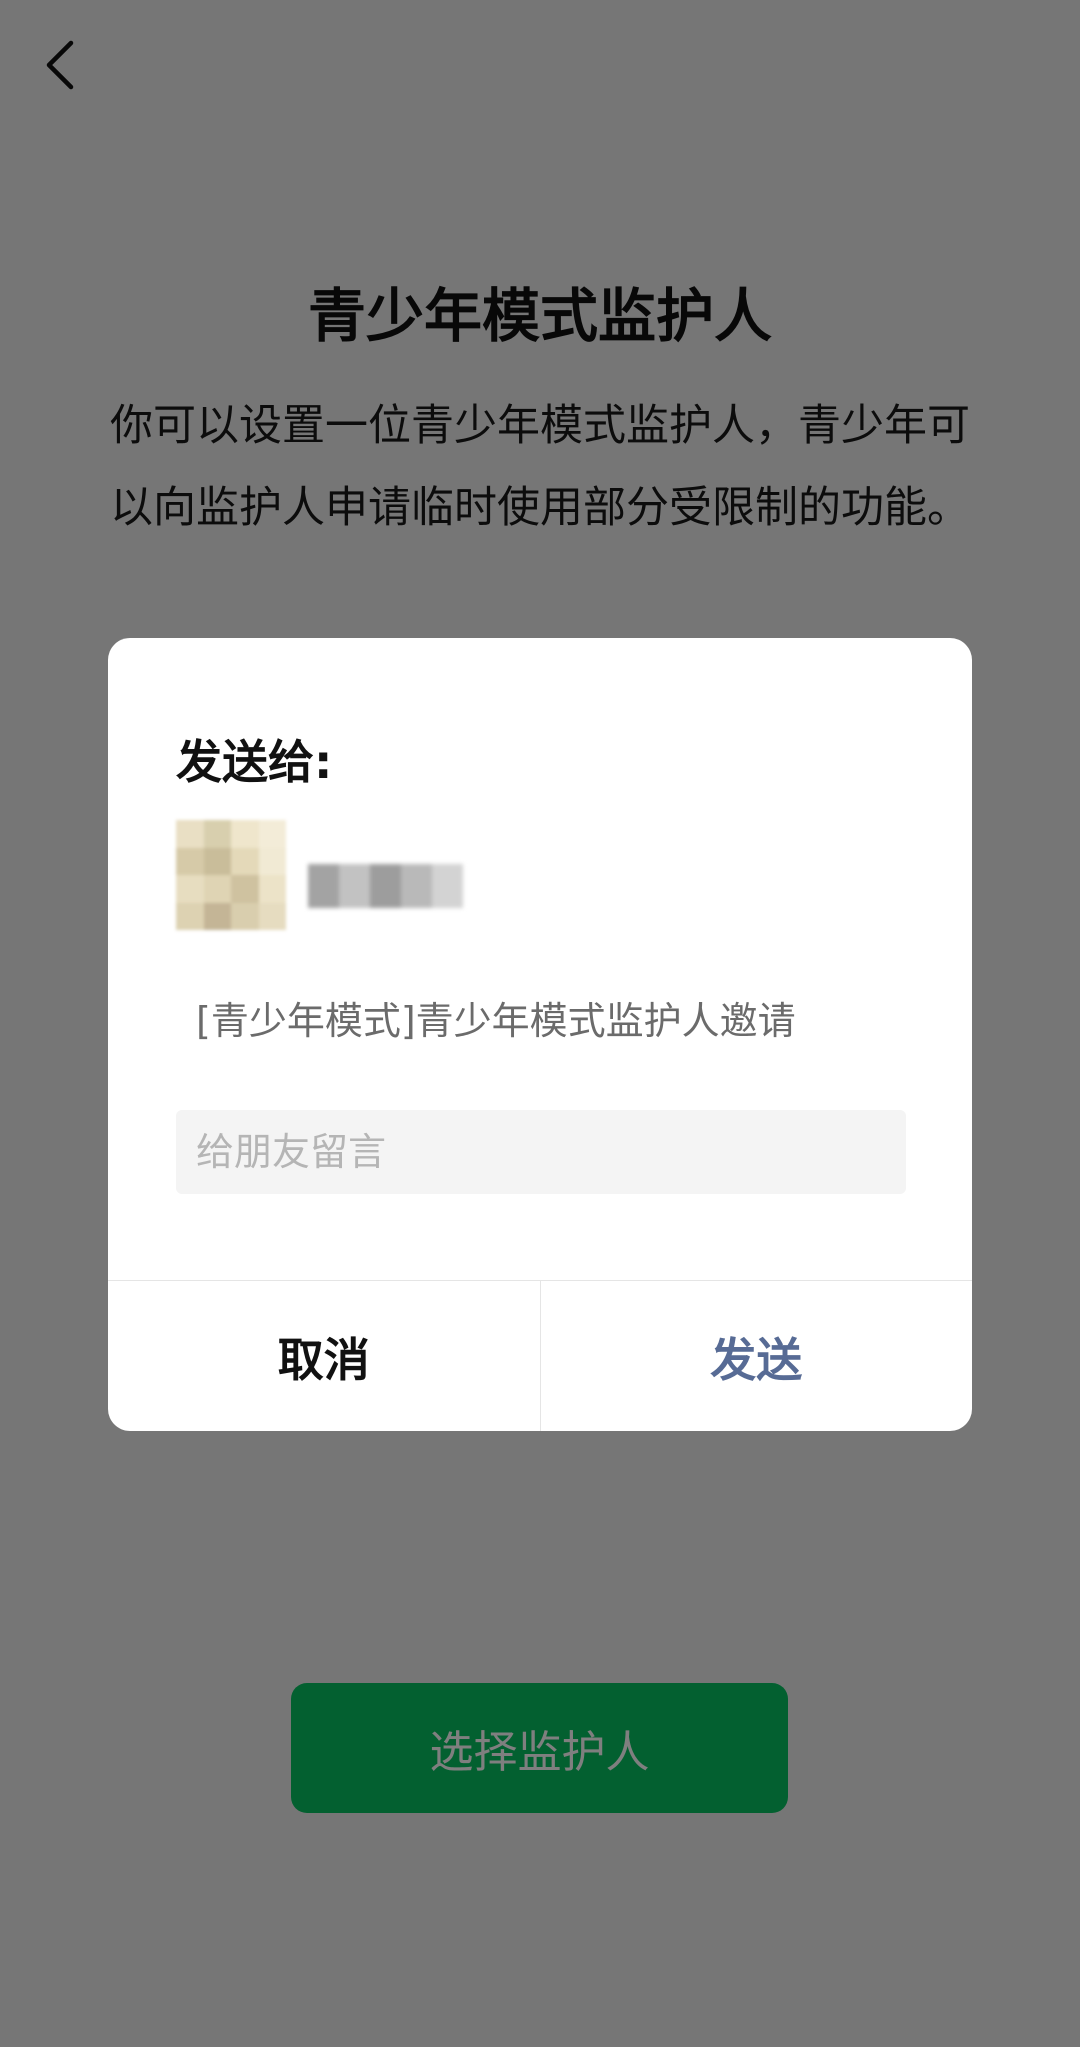 Image resolution: width=1080 pixels, height=2047 pixels. I want to click on recipient-avatar, so click(231, 875).